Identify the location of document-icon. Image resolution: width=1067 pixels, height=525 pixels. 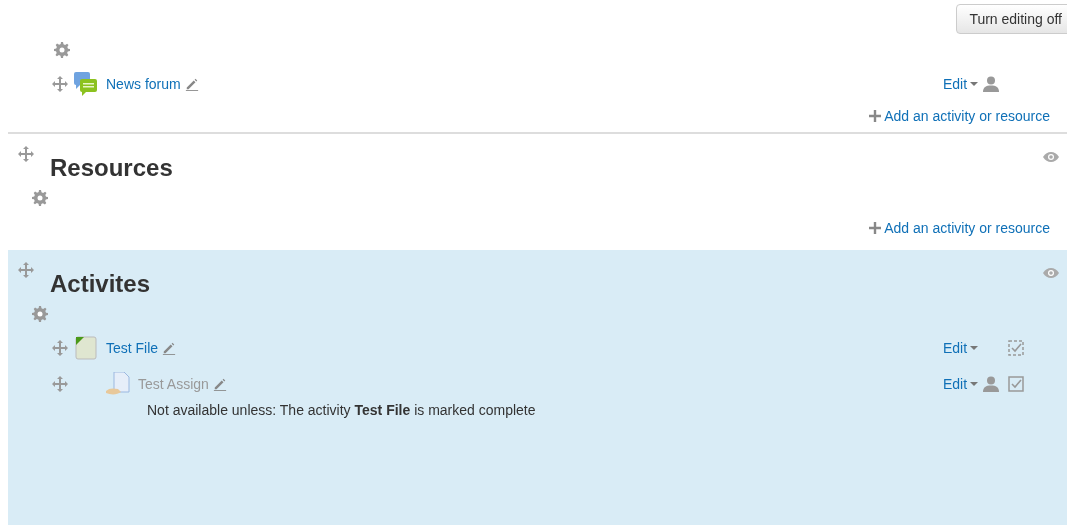
(86, 348).